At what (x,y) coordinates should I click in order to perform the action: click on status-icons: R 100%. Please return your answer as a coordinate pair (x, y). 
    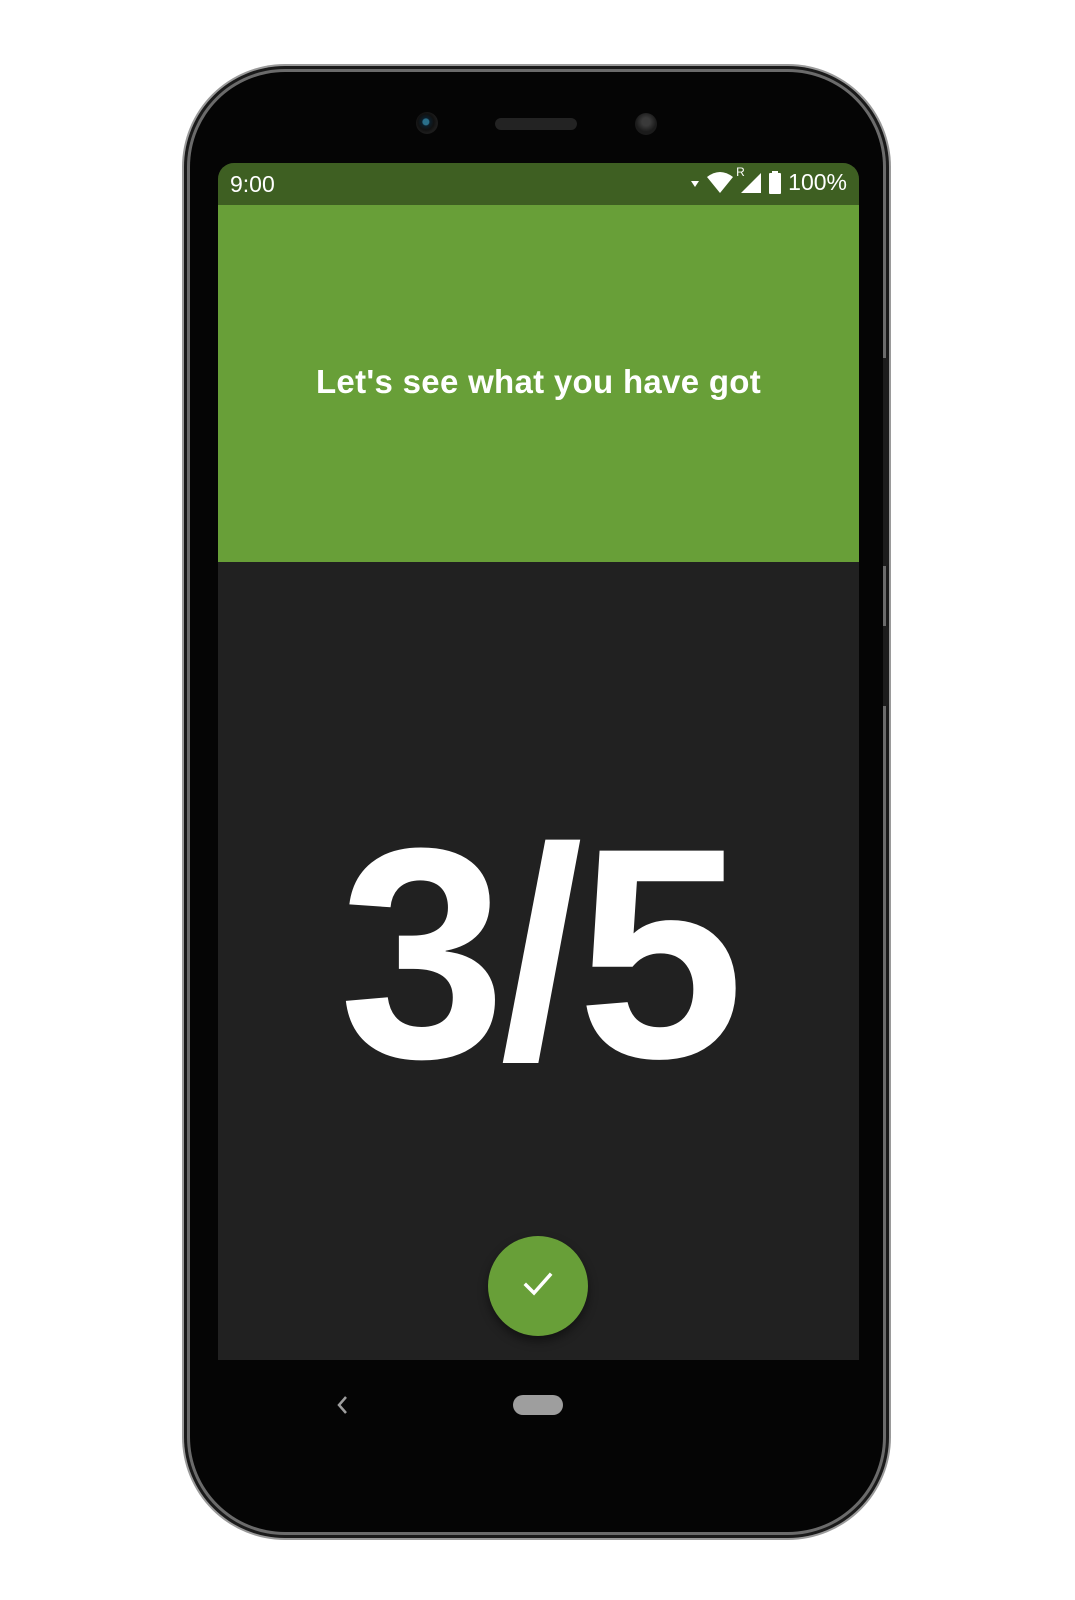
    Looking at the image, I should click on (768, 180).